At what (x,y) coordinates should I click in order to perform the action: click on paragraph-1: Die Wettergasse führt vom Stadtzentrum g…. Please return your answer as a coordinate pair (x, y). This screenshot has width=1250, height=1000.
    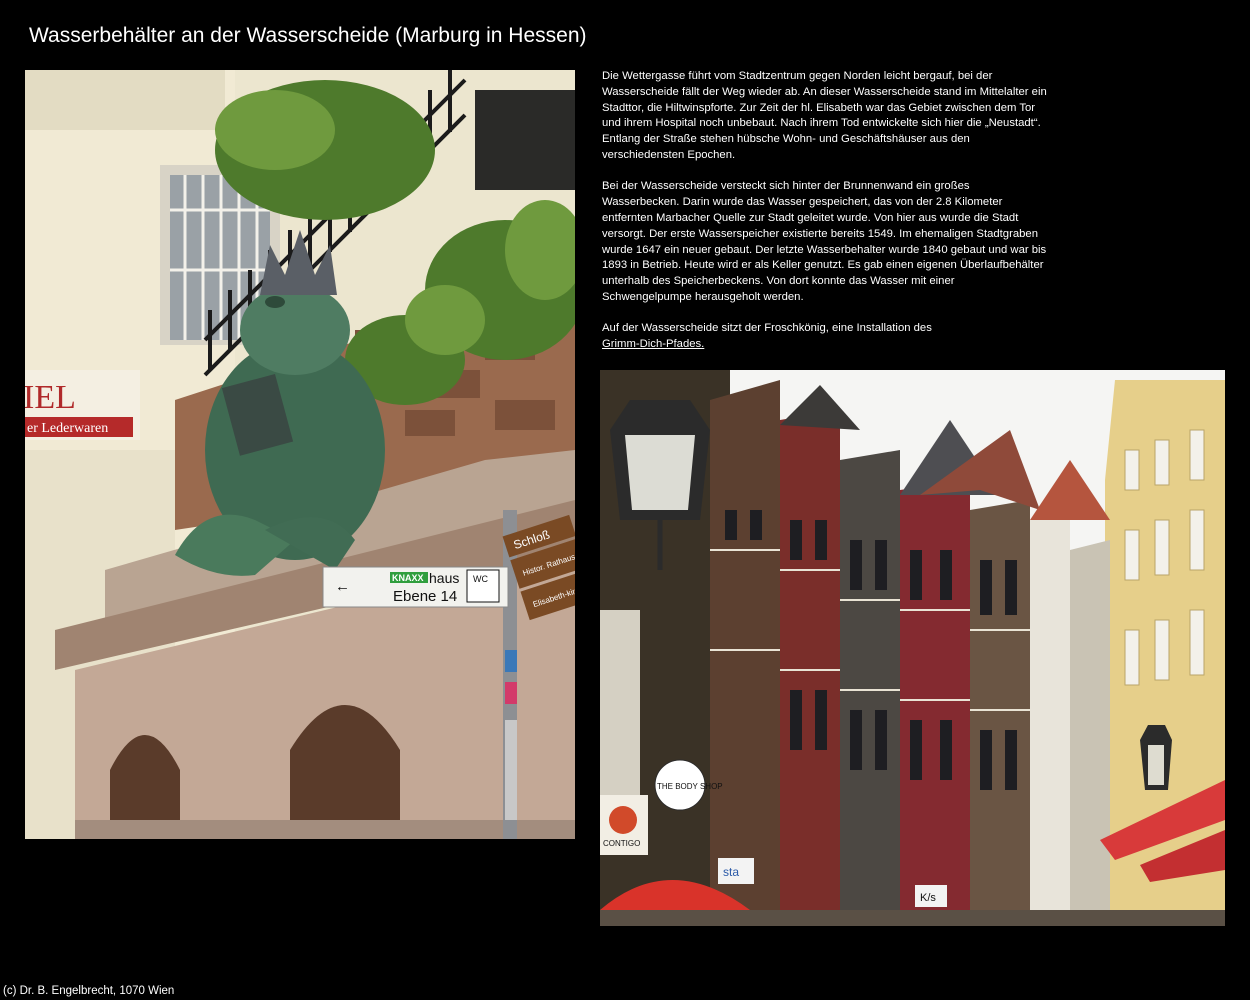
    Looking at the image, I should click on (824, 115).